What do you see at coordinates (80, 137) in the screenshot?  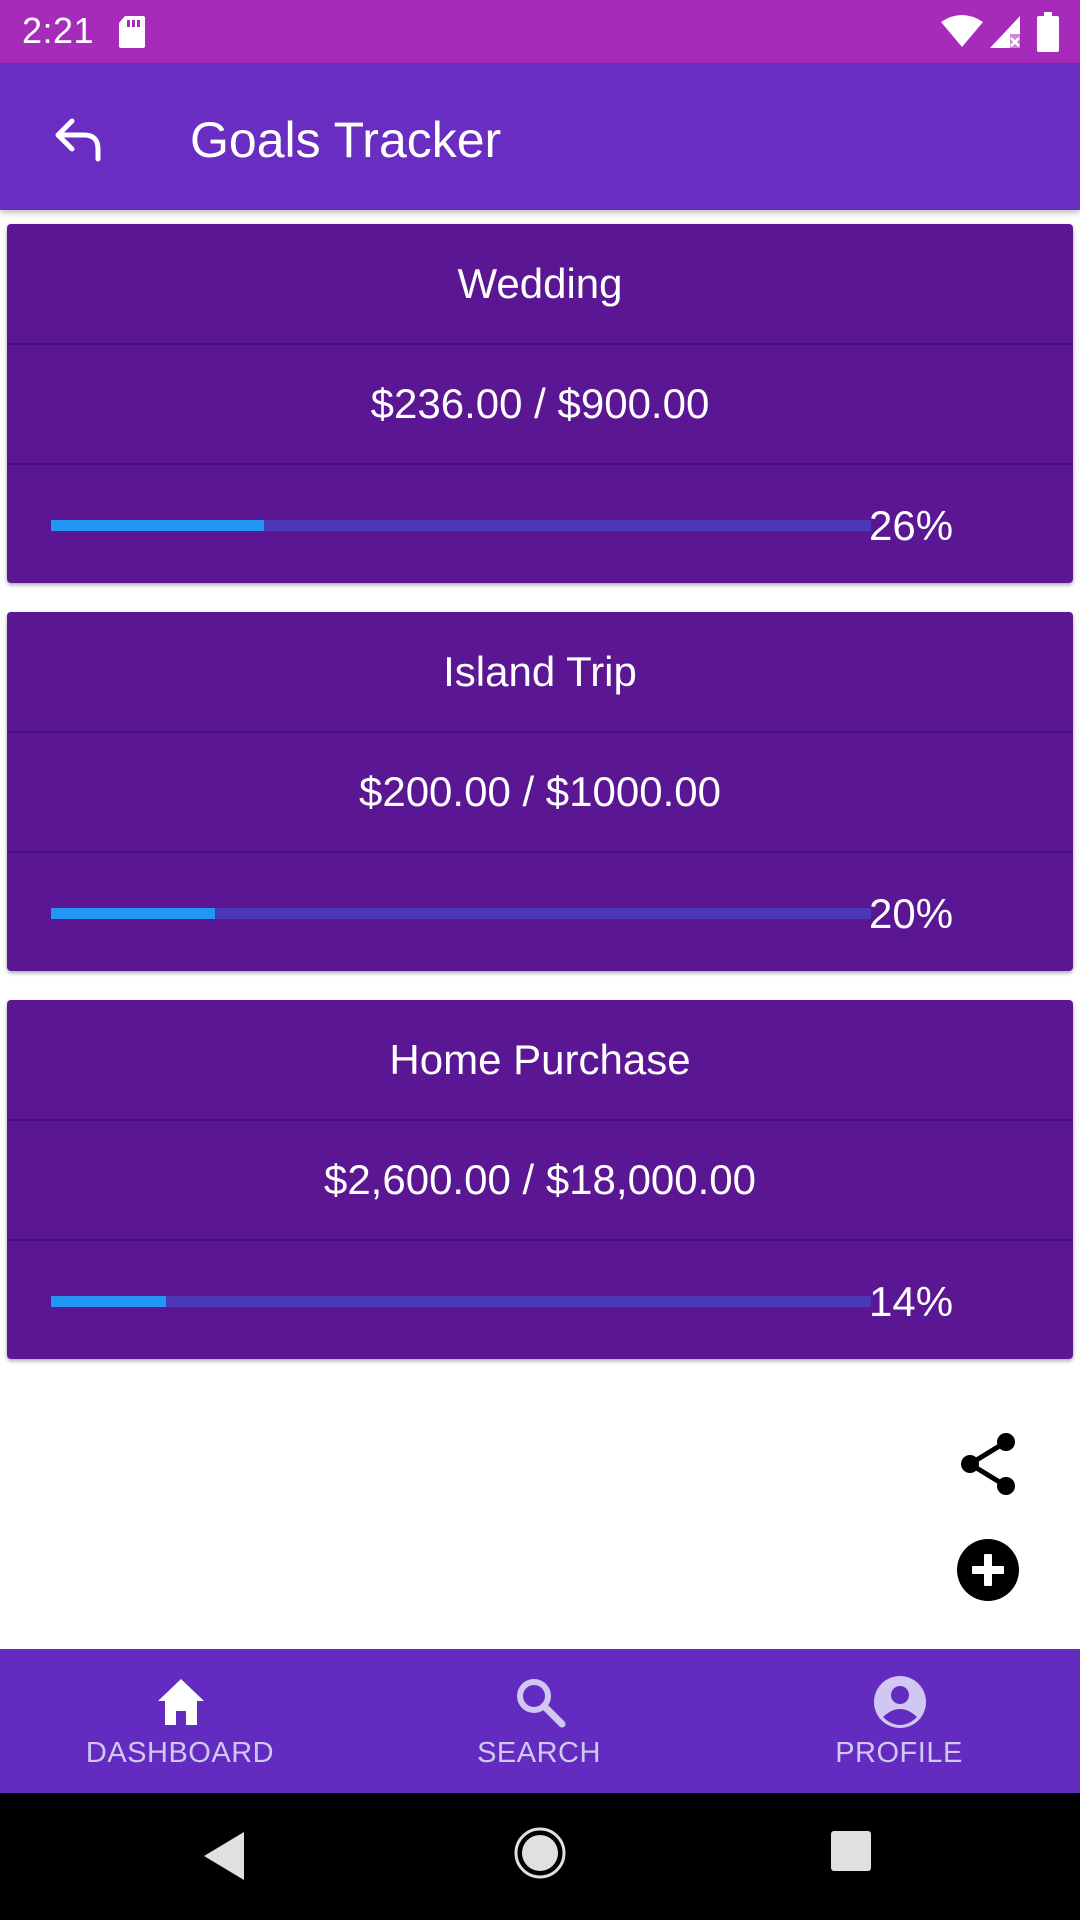 I see `back-arrow-icon` at bounding box center [80, 137].